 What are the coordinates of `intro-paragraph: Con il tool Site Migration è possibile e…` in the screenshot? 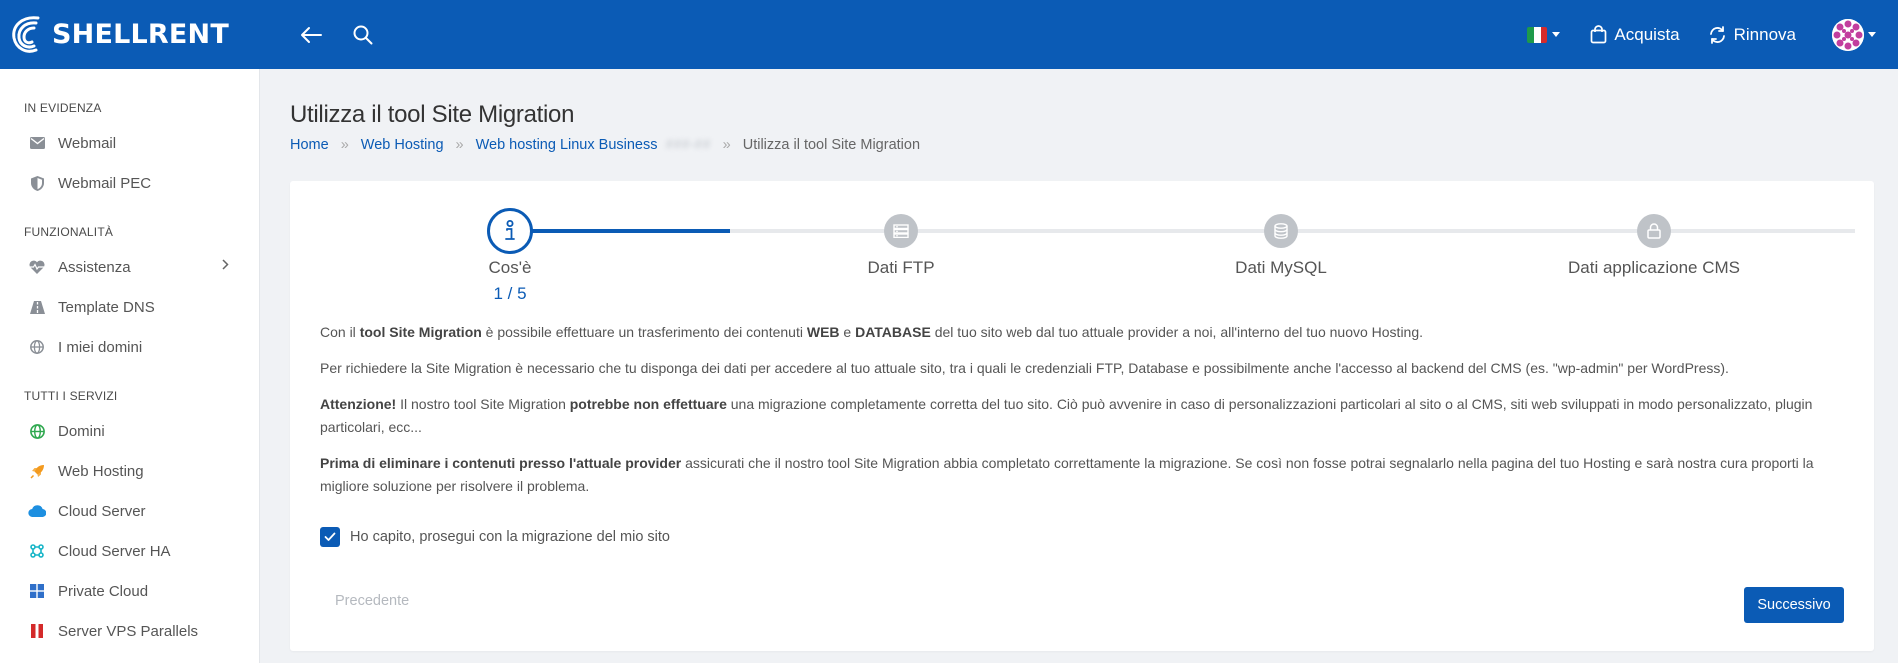 It's located at (872, 332).